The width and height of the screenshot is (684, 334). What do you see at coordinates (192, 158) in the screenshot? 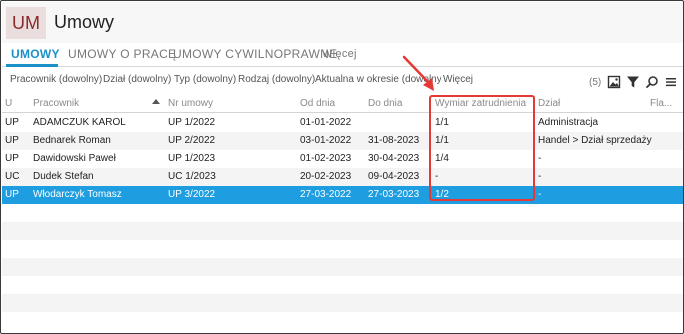
I see `cell-nr-umowy: UP 1/2023` at bounding box center [192, 158].